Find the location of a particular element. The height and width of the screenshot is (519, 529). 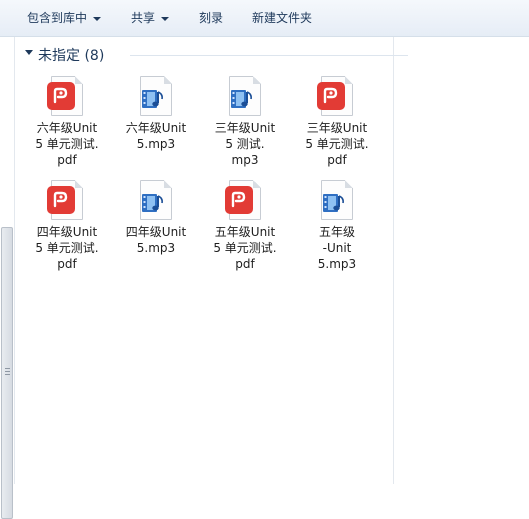

file-name: 三年级Unit 5 测试. mp3 is located at coordinates (245, 144).